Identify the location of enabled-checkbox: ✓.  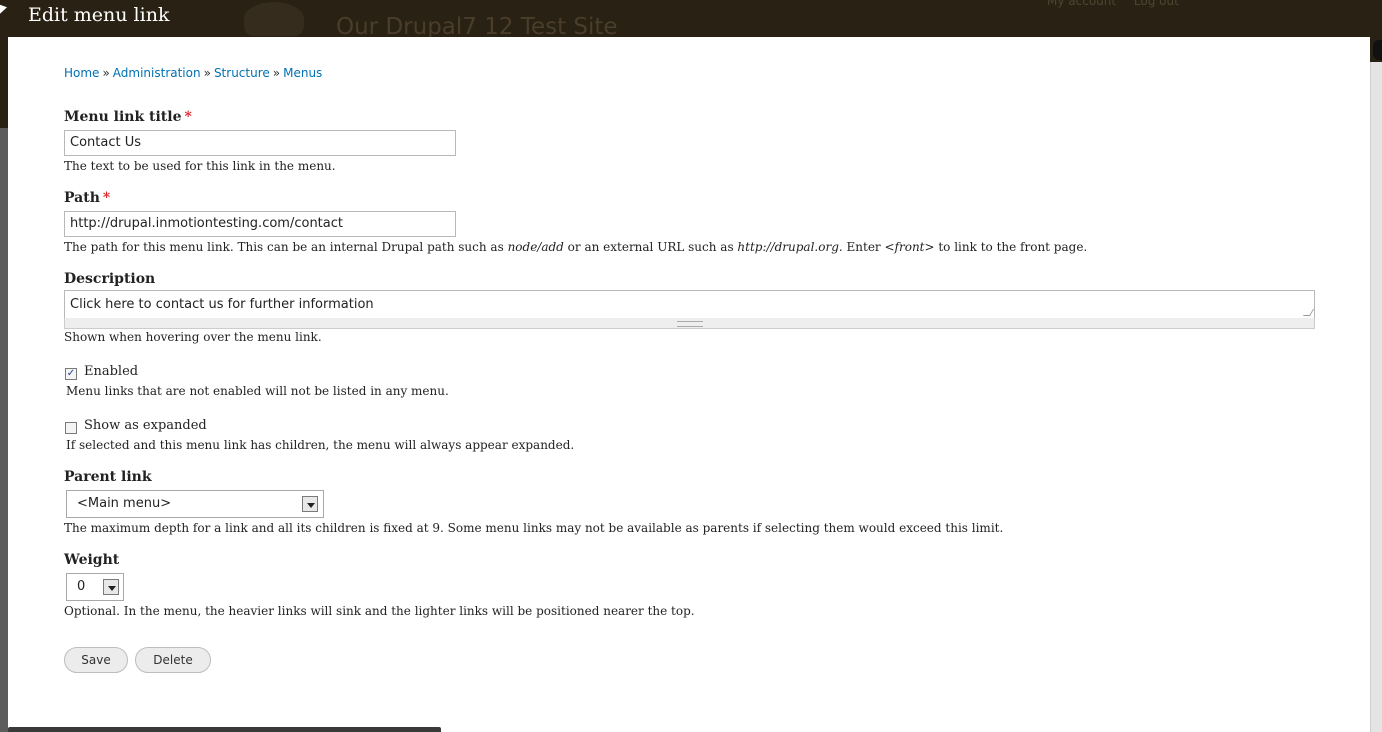
(71, 374).